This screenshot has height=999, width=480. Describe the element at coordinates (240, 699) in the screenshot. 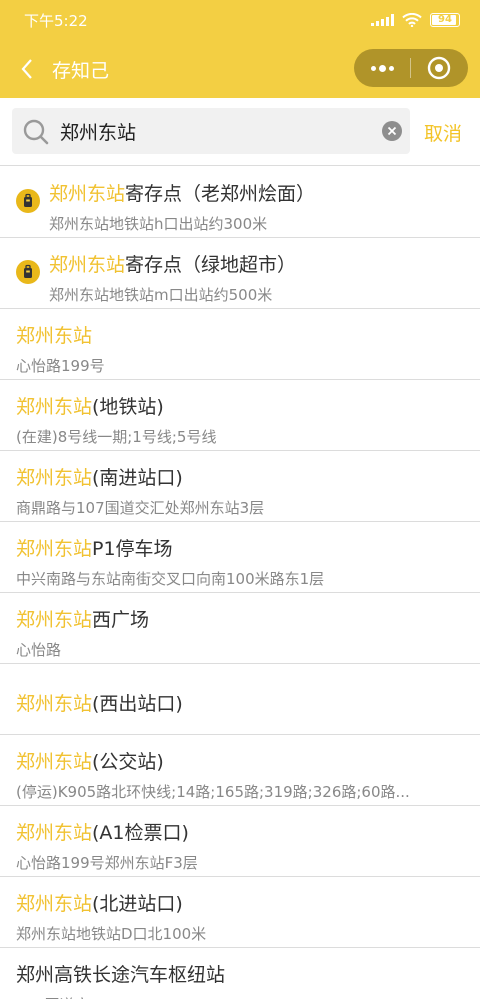

I see `result-item: 郑州东站(西出站口)` at that location.